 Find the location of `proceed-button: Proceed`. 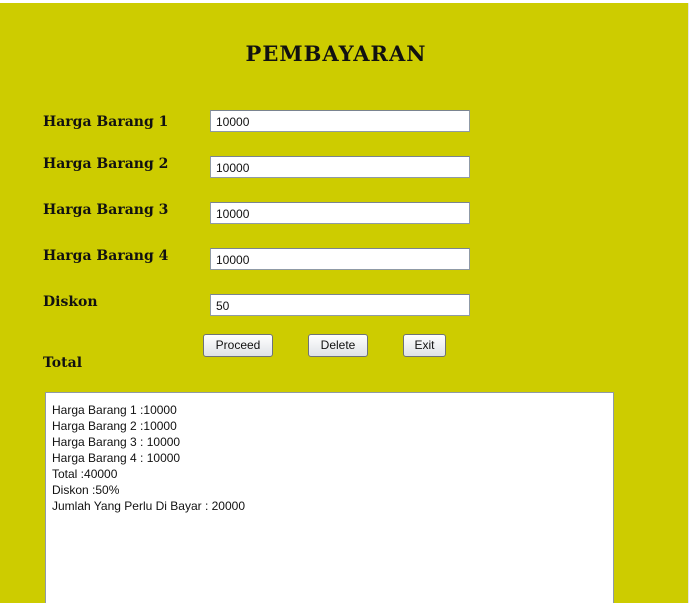

proceed-button: Proceed is located at coordinates (238, 345).